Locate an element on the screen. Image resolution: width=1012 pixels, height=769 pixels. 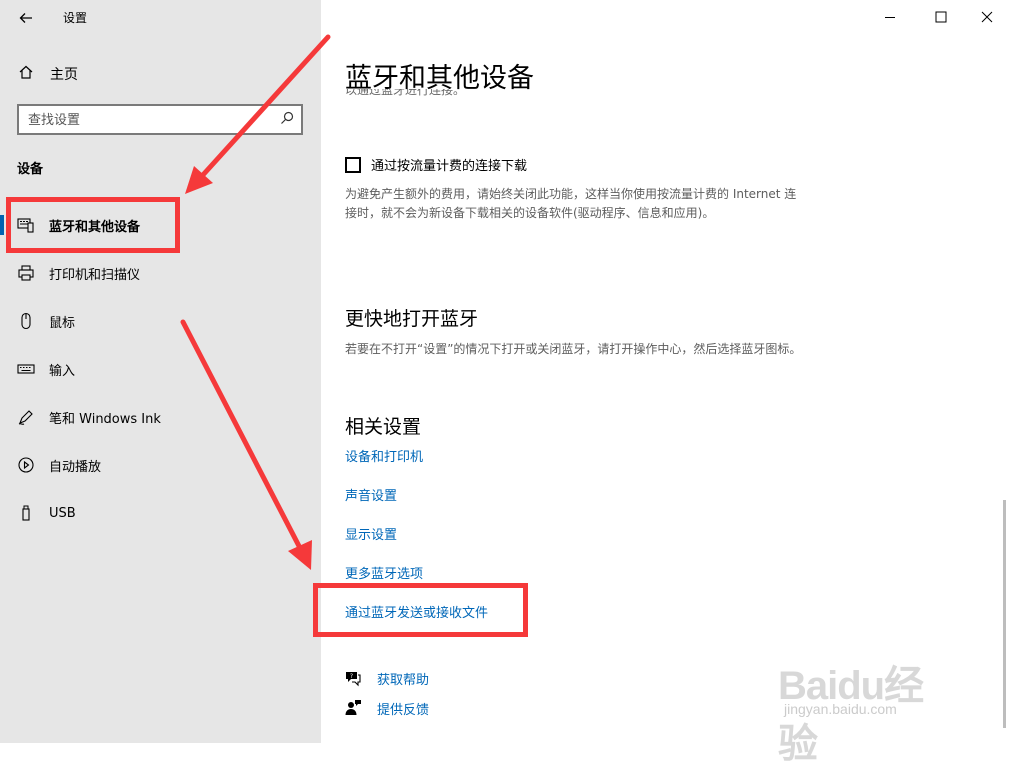
minimize-icon is located at coordinates (890, 17).